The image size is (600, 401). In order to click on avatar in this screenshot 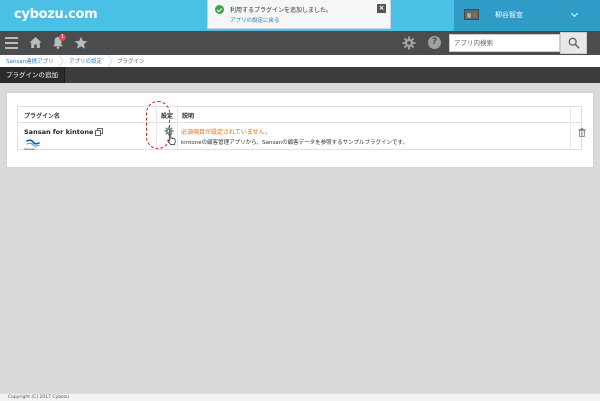, I will do `click(471, 14)`.